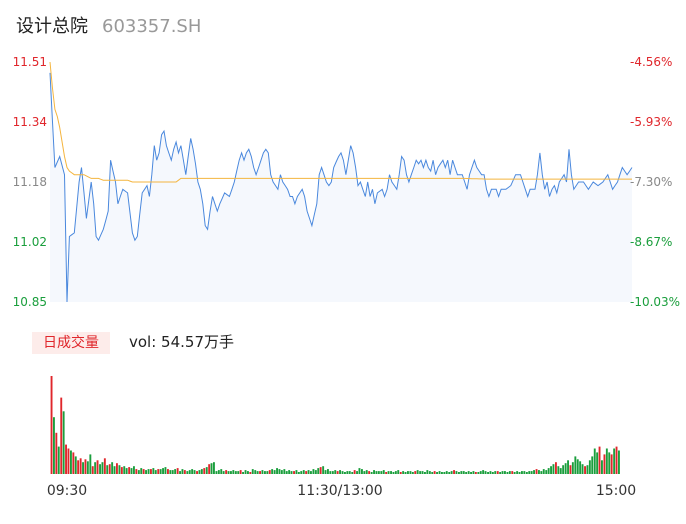 The image size is (686, 524). I want to click on price-tick-label: 11.51, so click(30, 62).